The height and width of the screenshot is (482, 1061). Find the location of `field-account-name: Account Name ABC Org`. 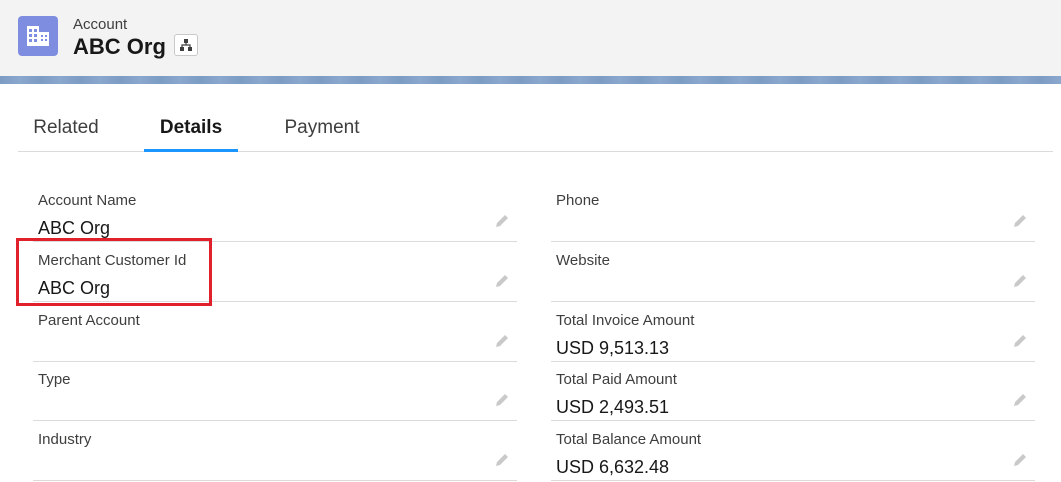

field-account-name: Account Name ABC Org is located at coordinates (275, 212).